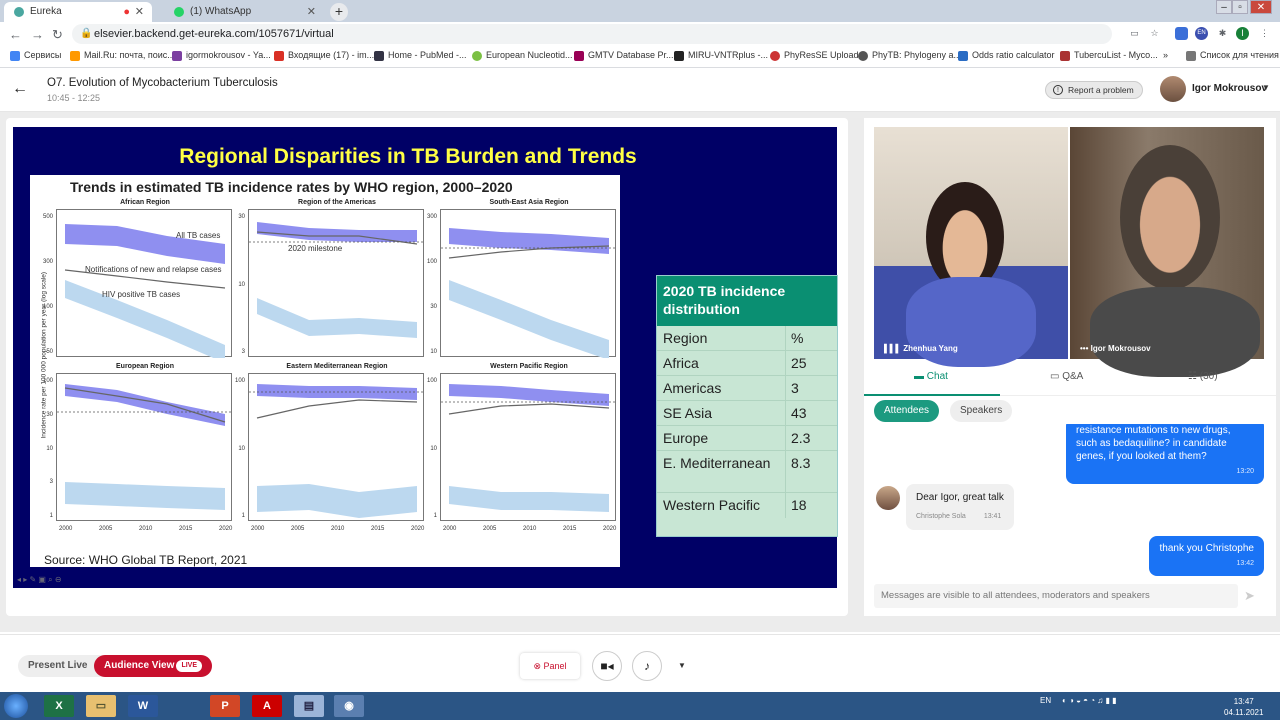 Image resolution: width=1280 pixels, height=720 pixels. I want to click on acrobat-icon: A, so click(267, 706).